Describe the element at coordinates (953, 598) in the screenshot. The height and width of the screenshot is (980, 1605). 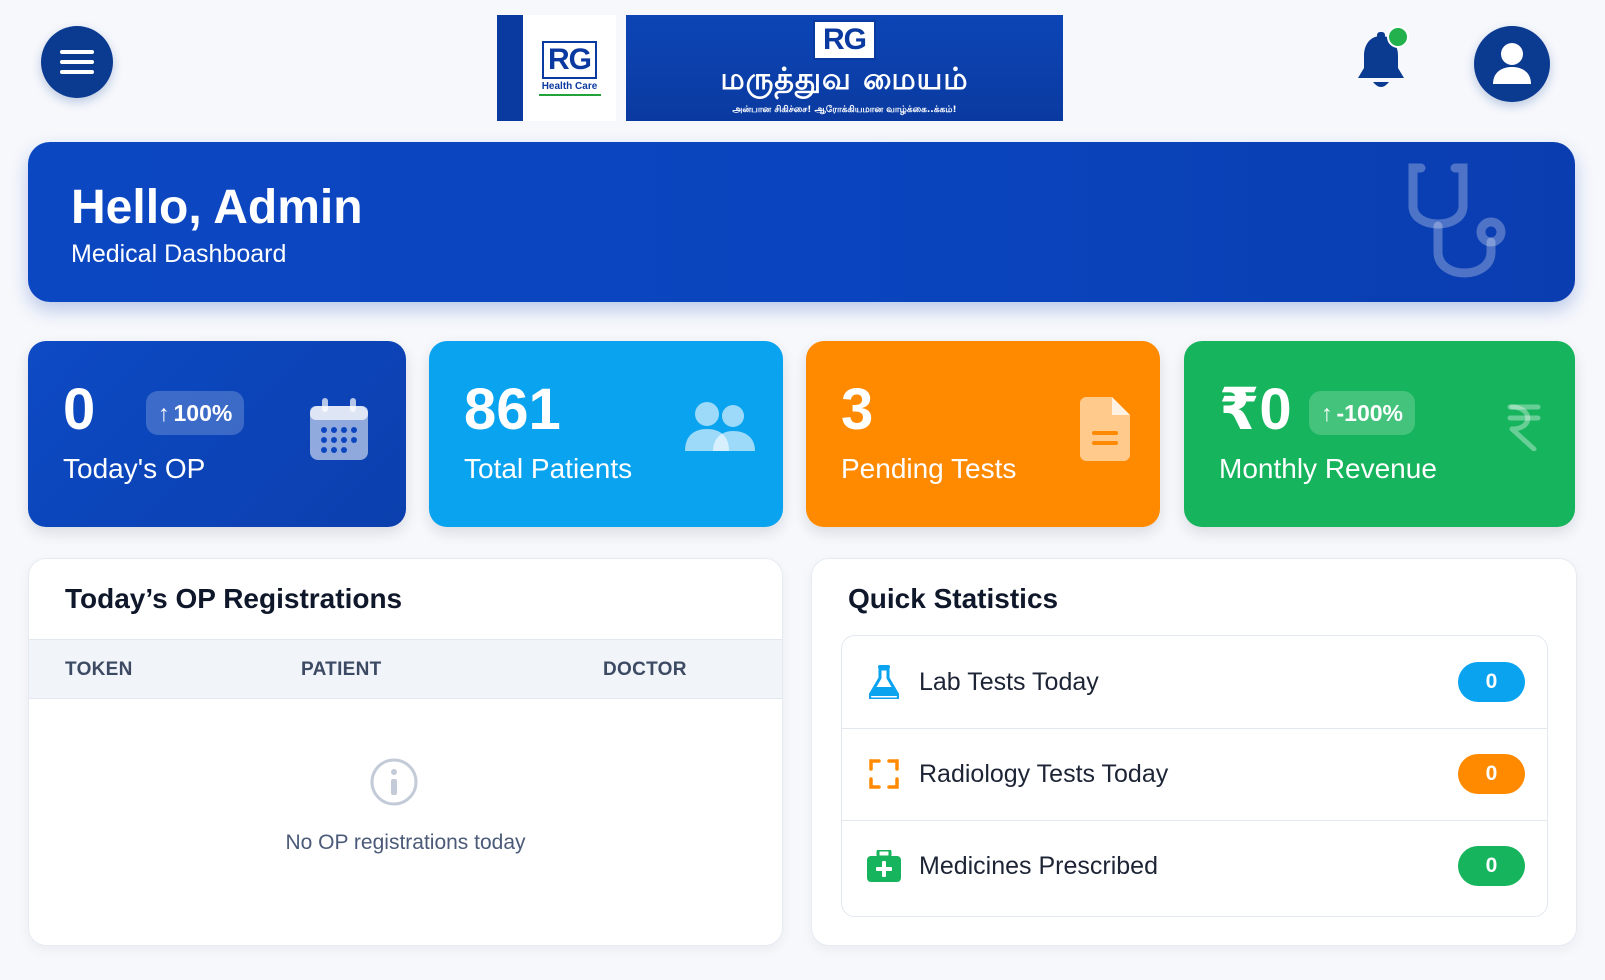
I see `panel-title: Quick Statistics` at that location.